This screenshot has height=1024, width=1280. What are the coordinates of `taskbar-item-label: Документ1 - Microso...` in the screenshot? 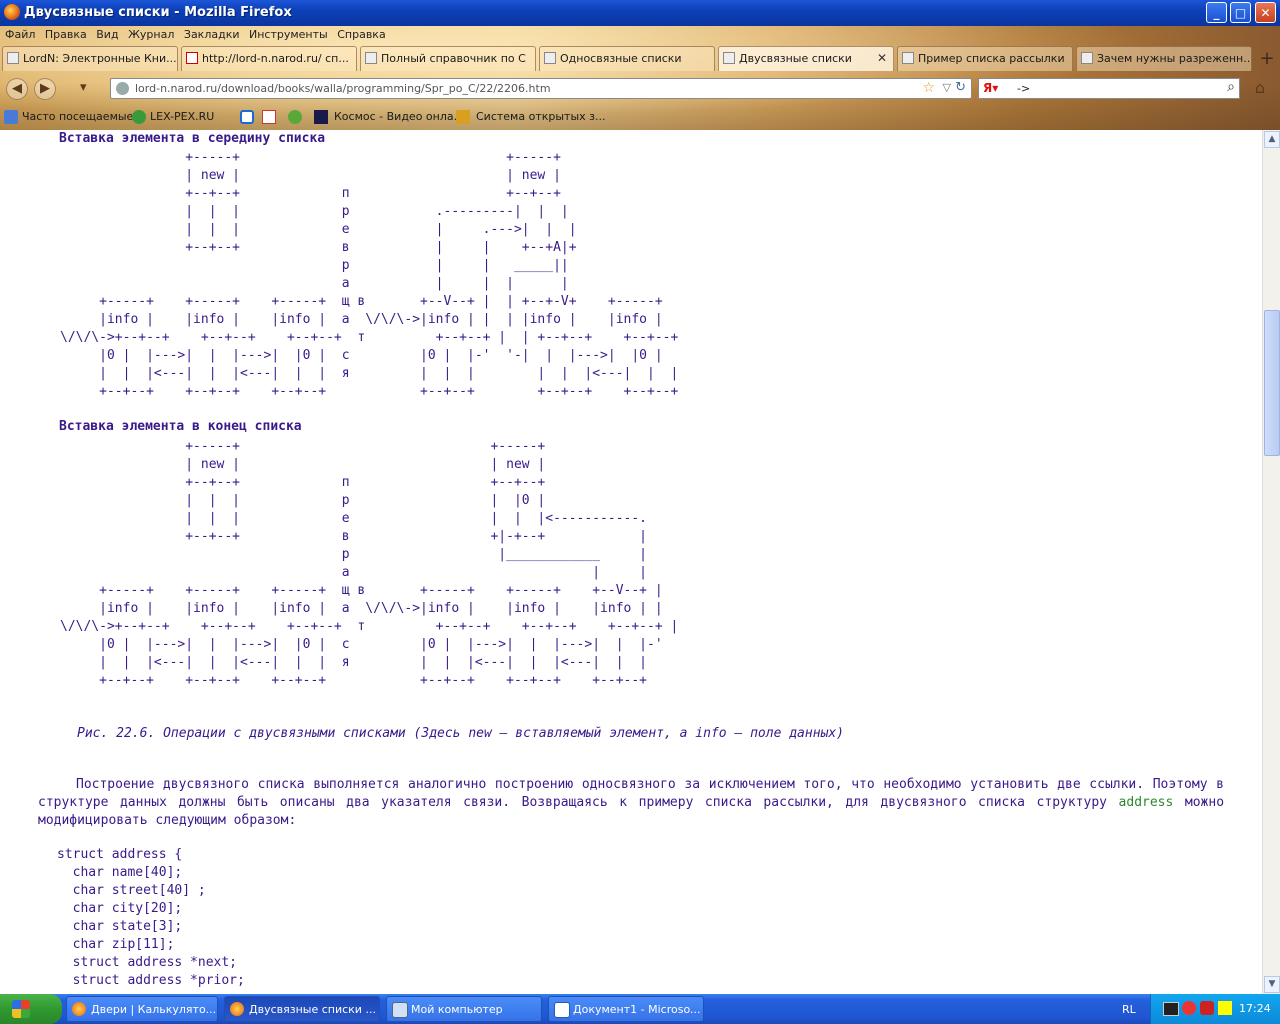 It's located at (637, 1009).